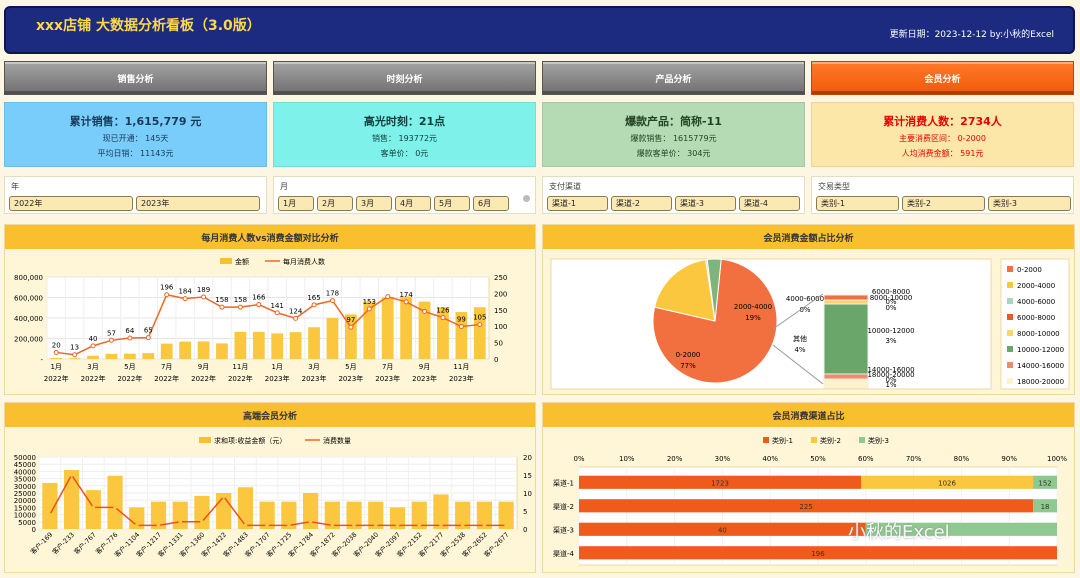 This screenshot has width=1080, height=578. What do you see at coordinates (296, 203) in the screenshot?
I see `slicer-item-month-1: 1月` at bounding box center [296, 203].